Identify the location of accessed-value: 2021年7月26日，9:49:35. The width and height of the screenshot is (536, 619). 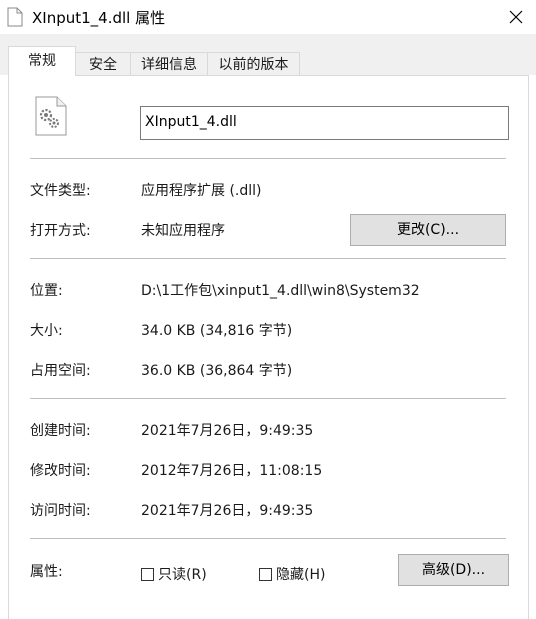
(227, 511).